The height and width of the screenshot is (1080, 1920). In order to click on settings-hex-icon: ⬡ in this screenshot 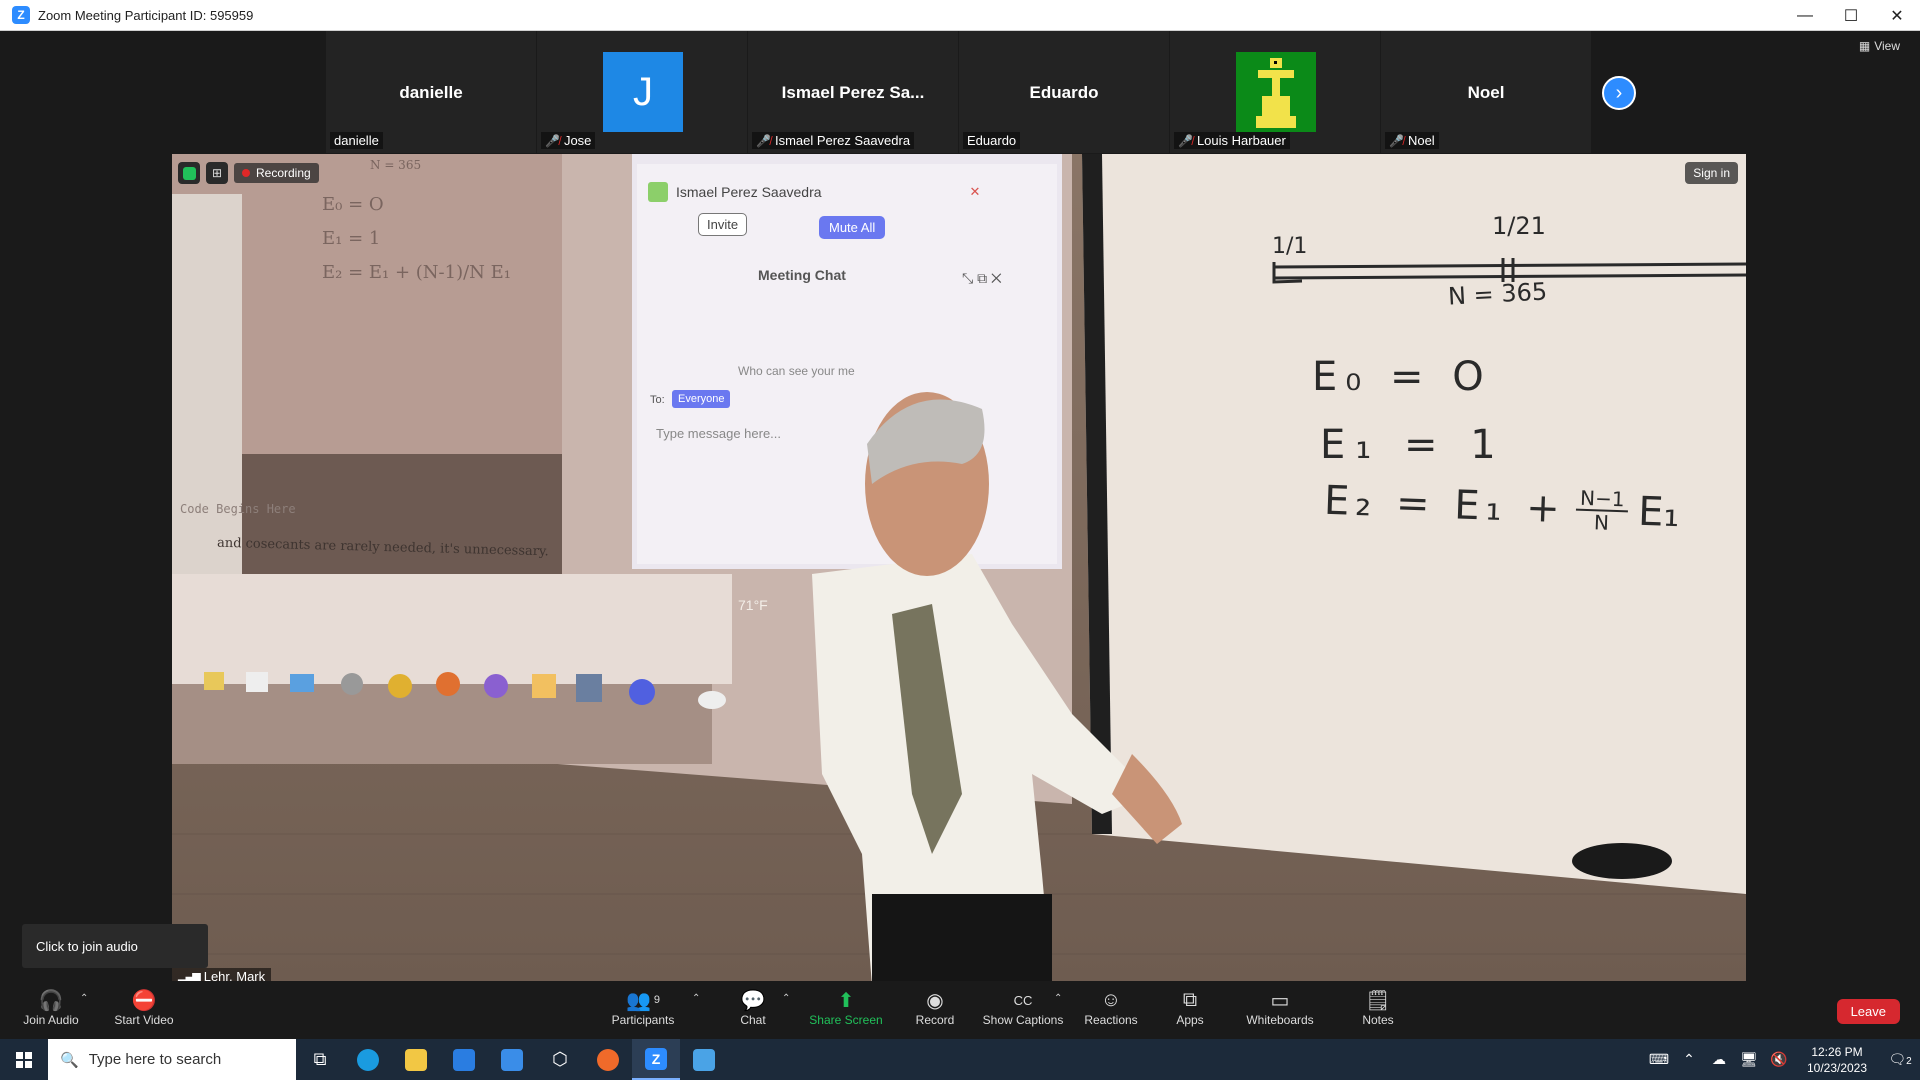, I will do `click(560, 1059)`.